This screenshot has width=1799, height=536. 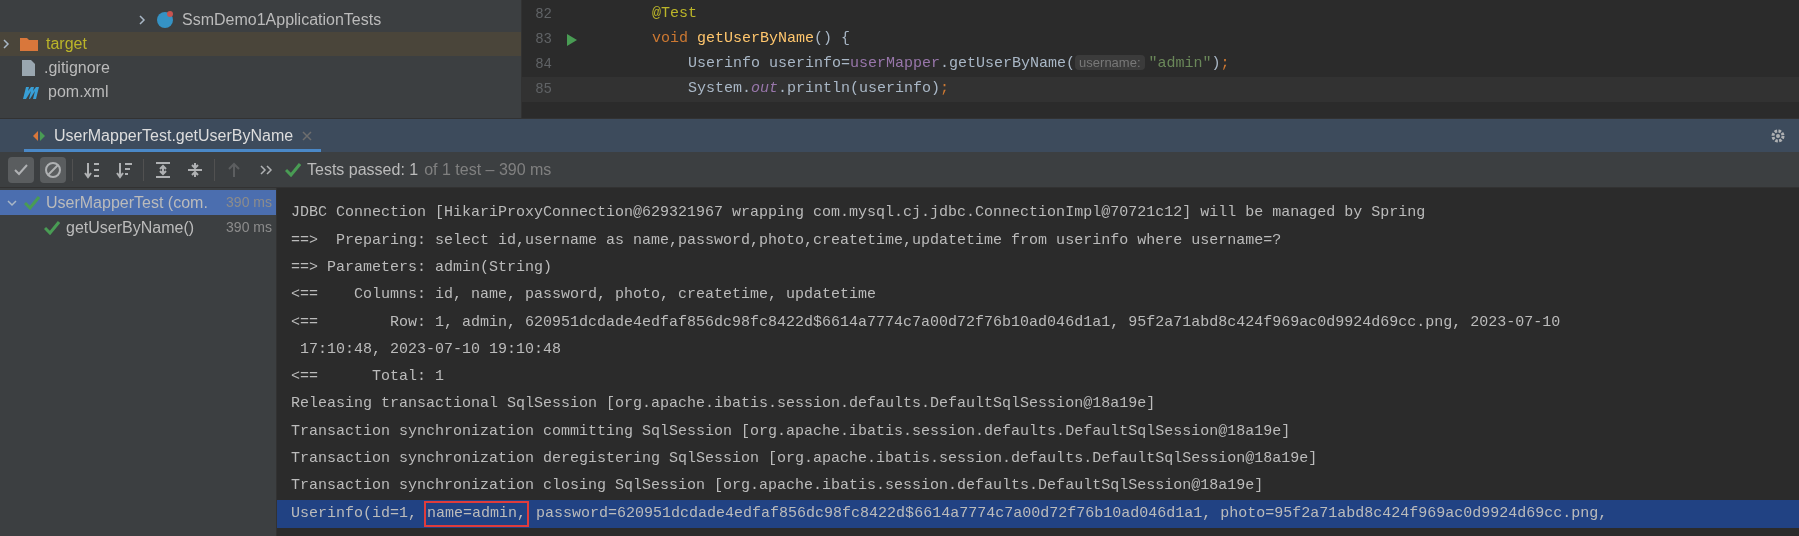 What do you see at coordinates (260, 68) in the screenshot?
I see `tree-item: .gitignore` at bounding box center [260, 68].